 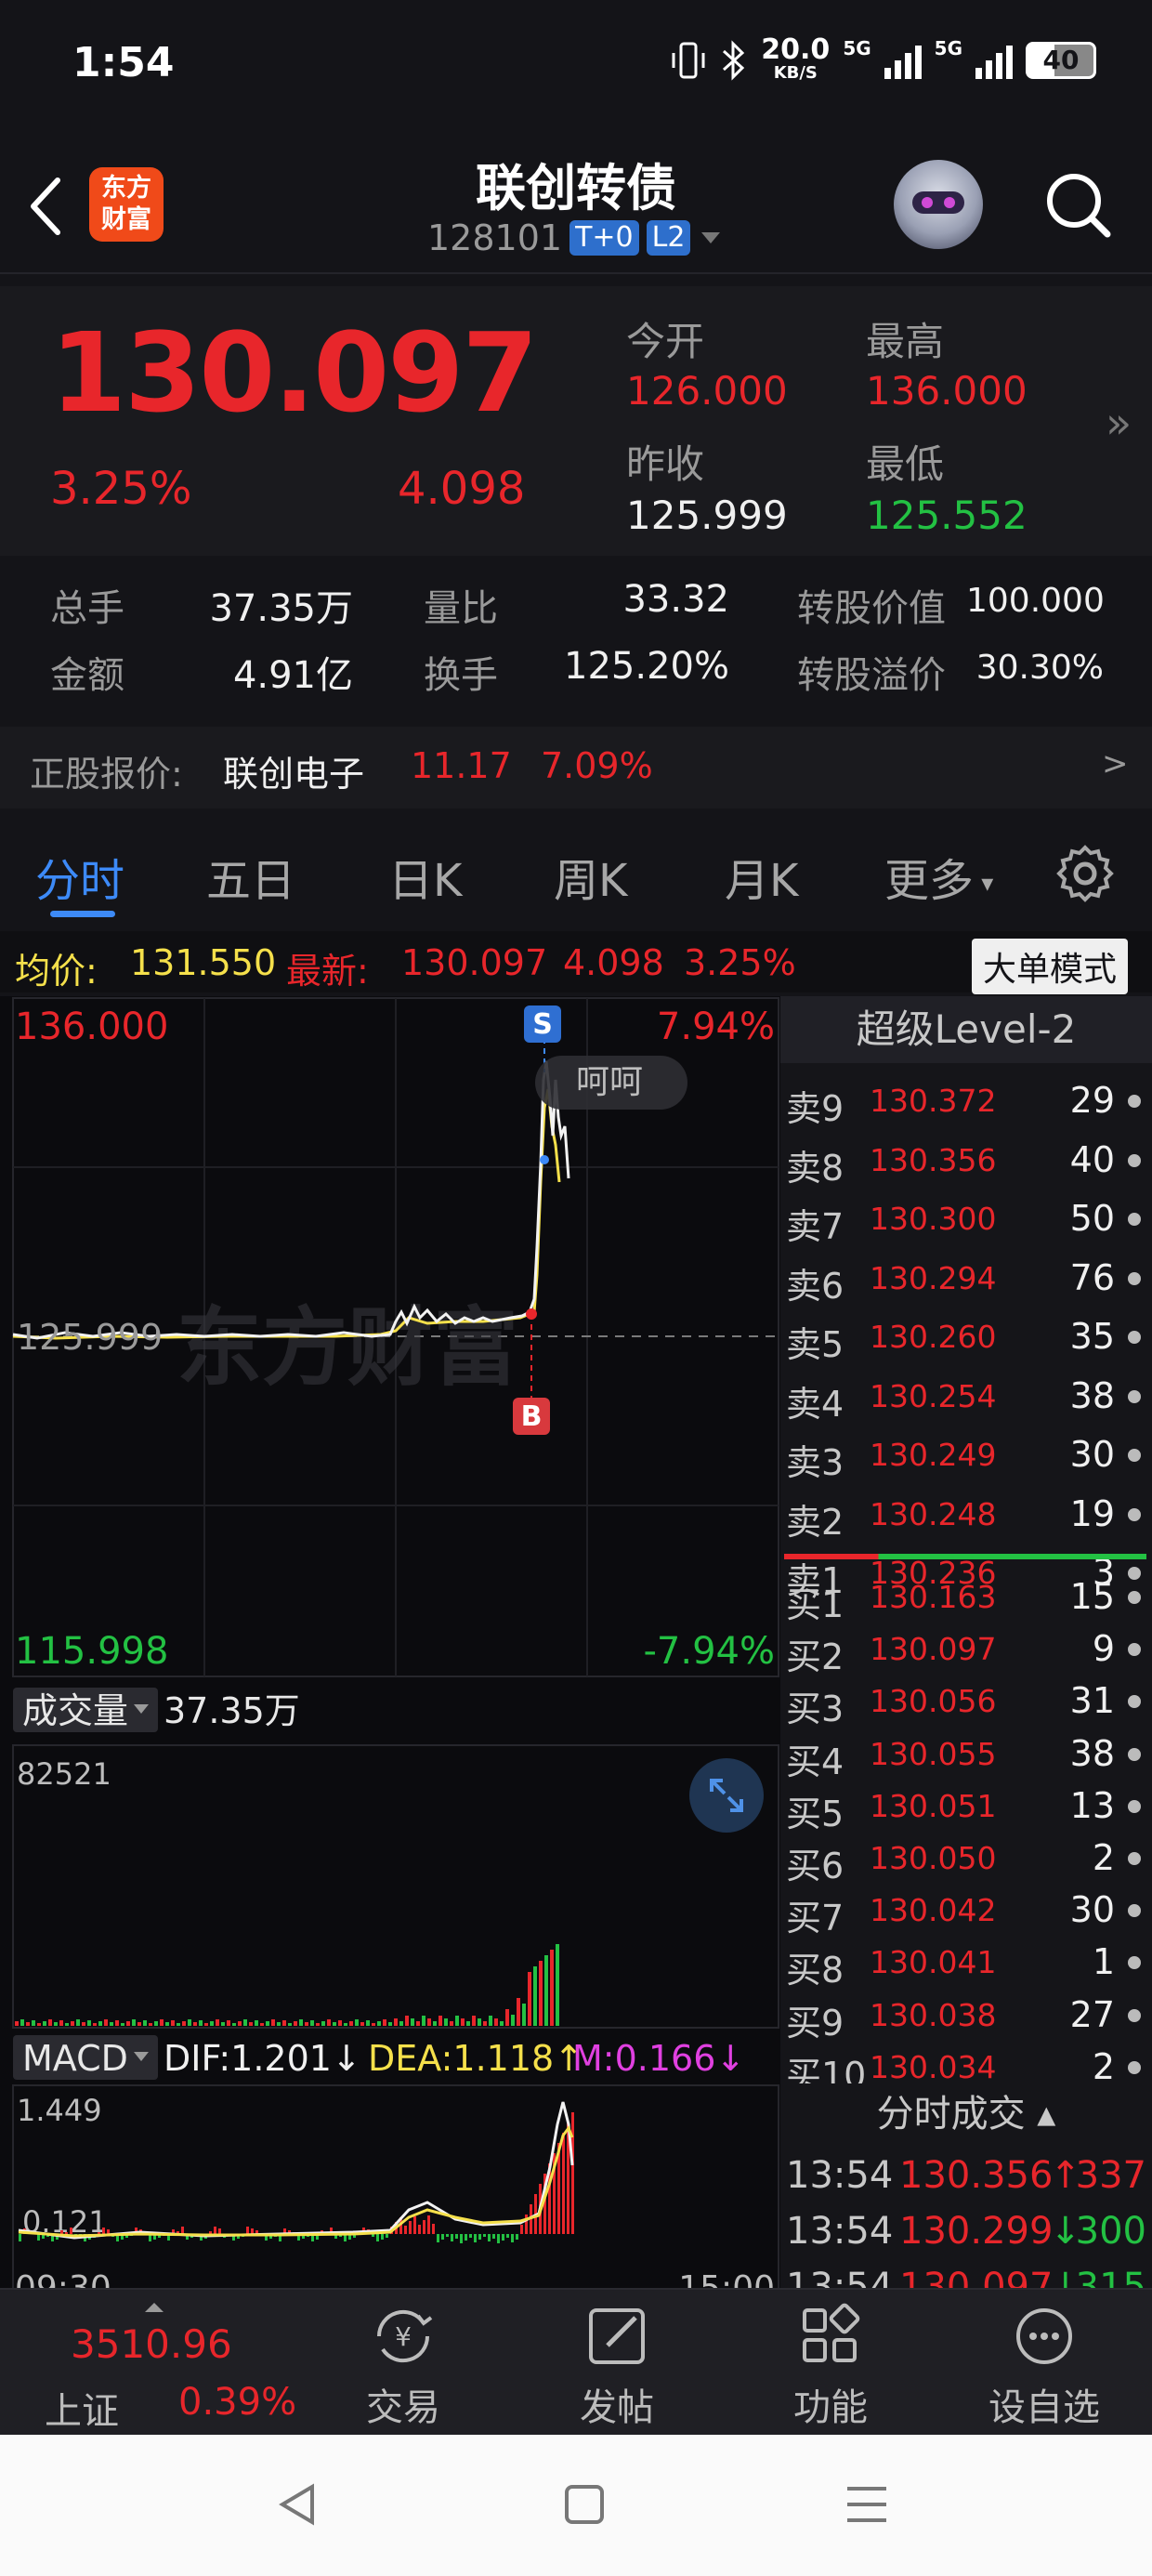 I want to click on system-home-icon, so click(x=584, y=2504).